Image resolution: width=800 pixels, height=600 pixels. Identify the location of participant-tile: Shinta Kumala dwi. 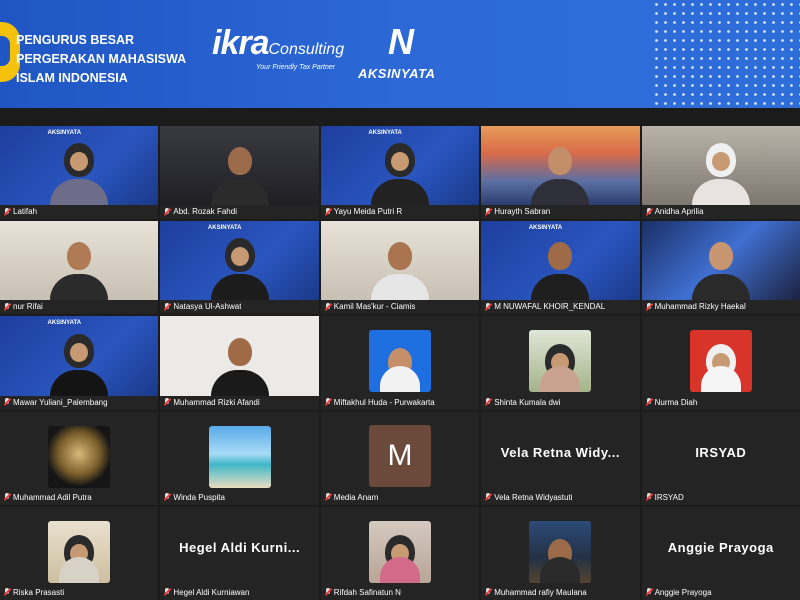
(560, 363).